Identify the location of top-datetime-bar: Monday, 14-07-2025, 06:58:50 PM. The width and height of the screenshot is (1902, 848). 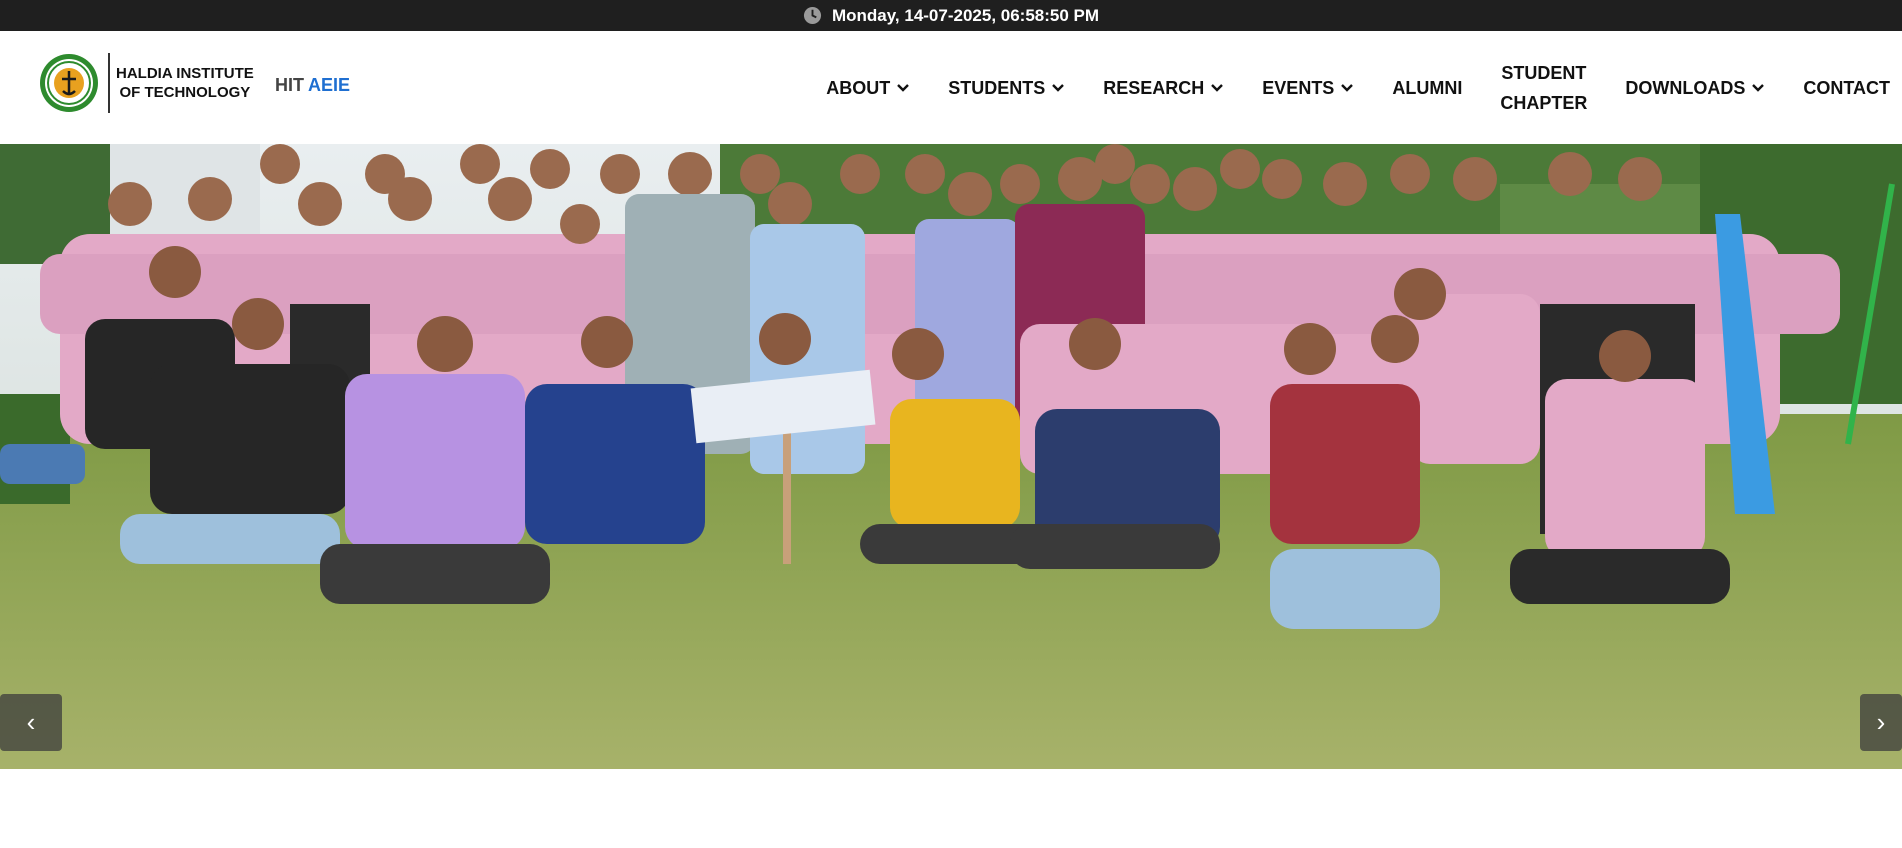
(951, 15).